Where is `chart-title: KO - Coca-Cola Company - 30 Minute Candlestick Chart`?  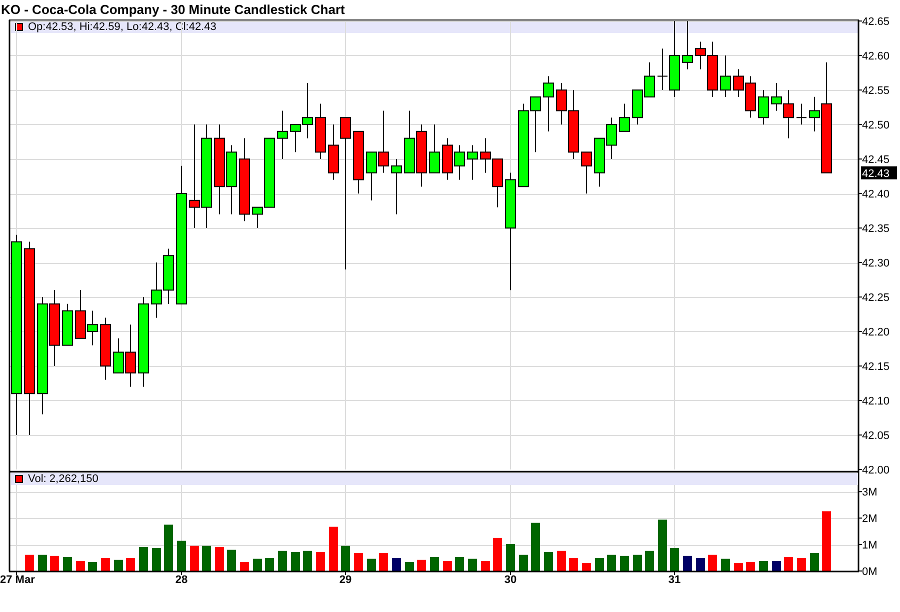 chart-title: KO - Coca-Cola Company - 30 Minute Candlestick Chart is located at coordinates (173, 9).